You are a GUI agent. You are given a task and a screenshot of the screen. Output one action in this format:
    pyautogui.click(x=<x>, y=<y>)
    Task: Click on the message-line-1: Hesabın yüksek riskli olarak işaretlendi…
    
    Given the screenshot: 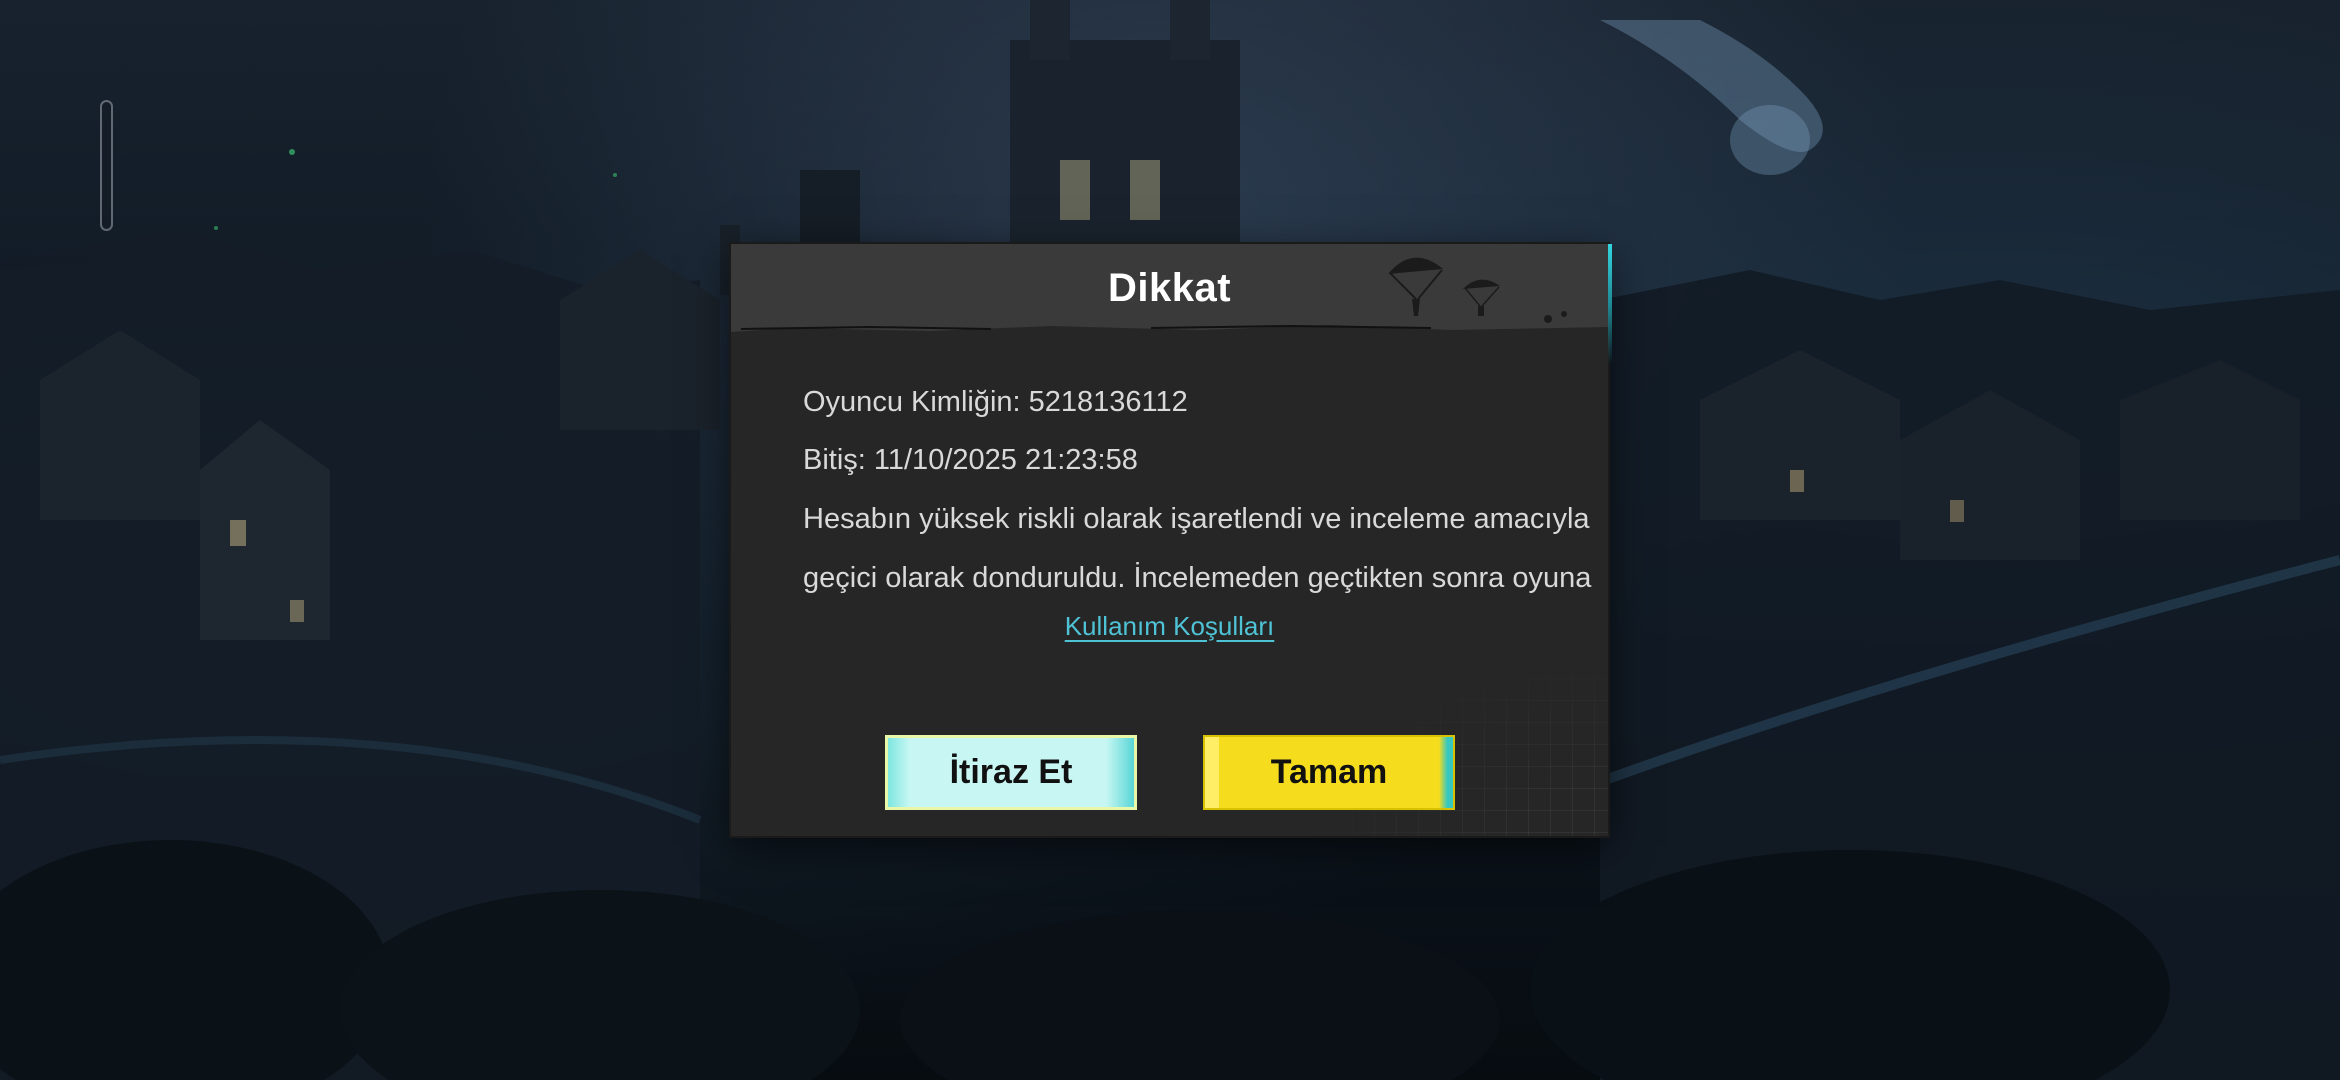 What is the action you would take?
    pyautogui.click(x=1196, y=519)
    